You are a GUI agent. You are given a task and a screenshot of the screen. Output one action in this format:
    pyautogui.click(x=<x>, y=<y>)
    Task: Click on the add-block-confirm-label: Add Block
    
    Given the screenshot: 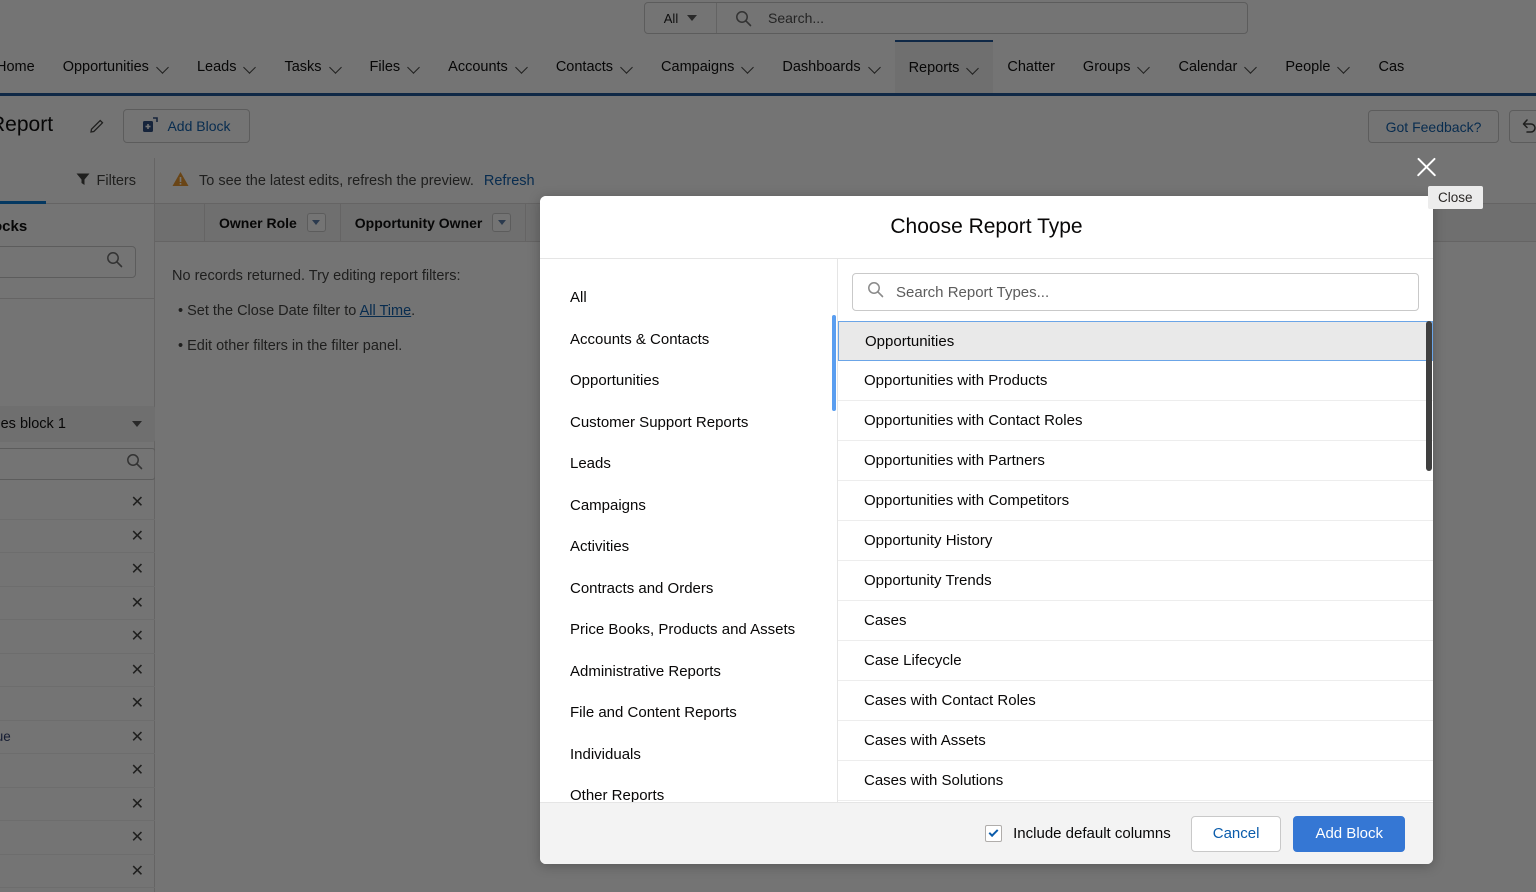 What is the action you would take?
    pyautogui.click(x=1349, y=833)
    